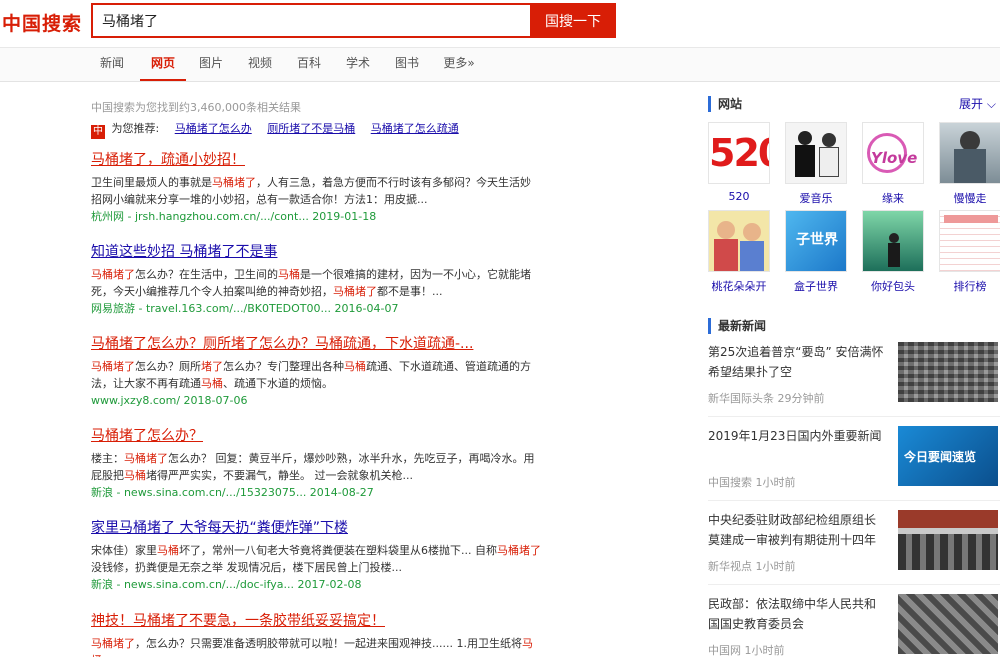 The height and width of the screenshot is (657, 1000). Describe the element at coordinates (42, 22) in the screenshot. I see `logo: 中国搜索` at that location.